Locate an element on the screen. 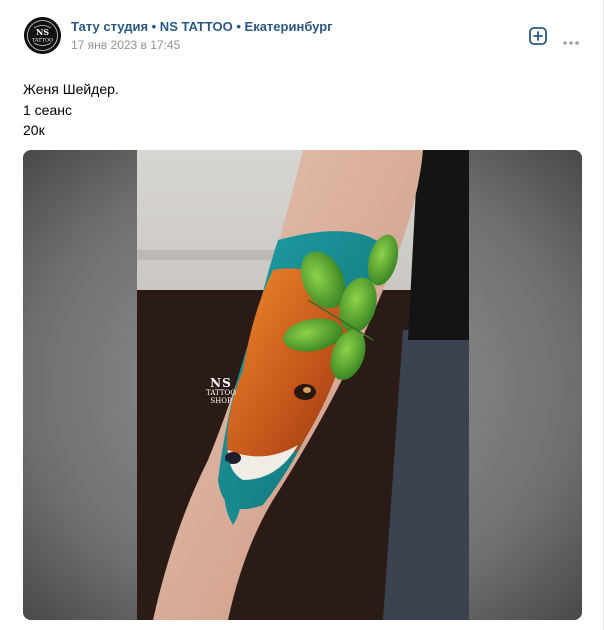 Image resolution: width=604 pixels, height=630 pixels. ns-tattoo-logo-icon: NS TATTOO is located at coordinates (42, 35).